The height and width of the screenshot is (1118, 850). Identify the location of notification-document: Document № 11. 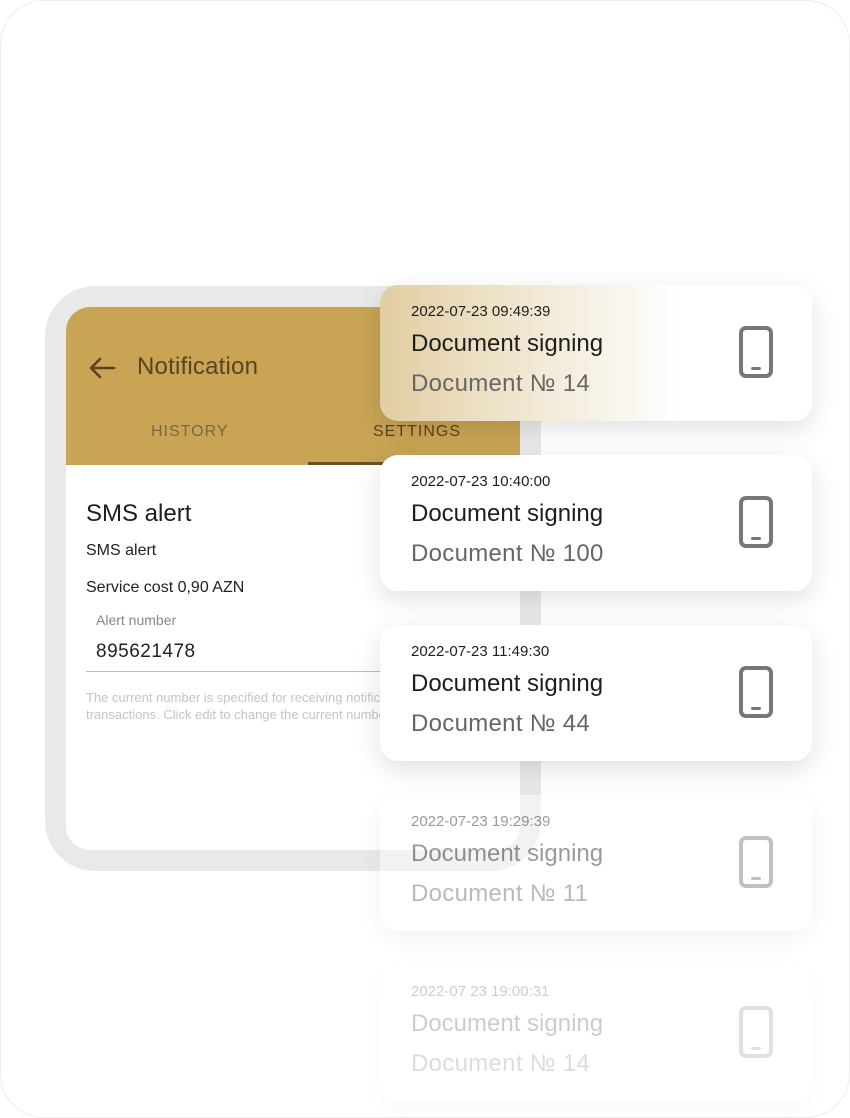
(500, 893).